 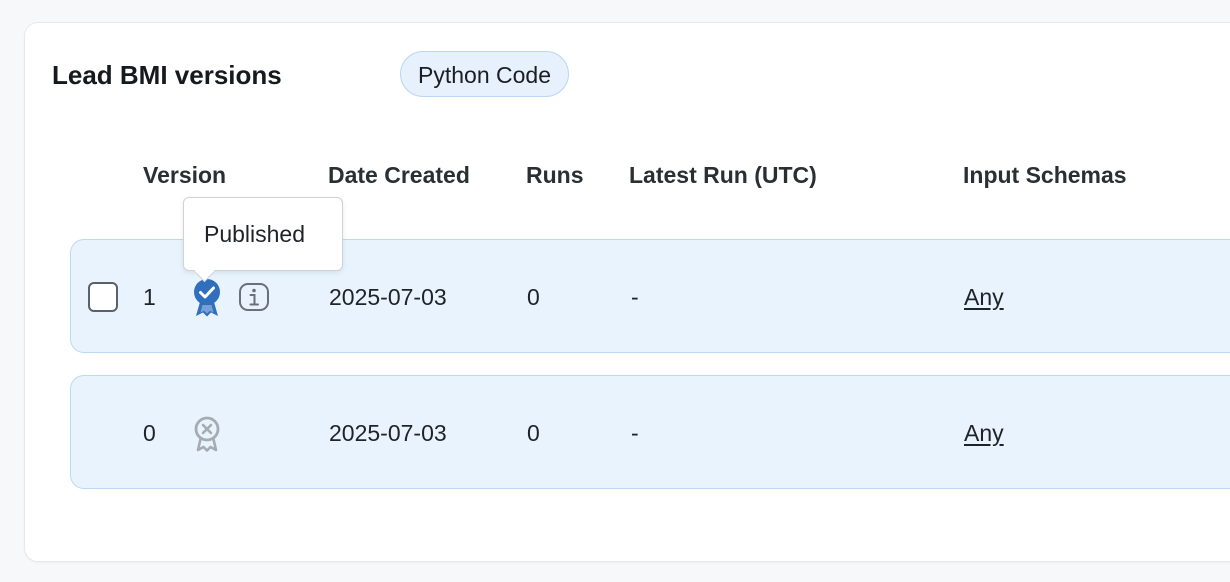 What do you see at coordinates (184, 175) in the screenshot?
I see `column-header-version: Version` at bounding box center [184, 175].